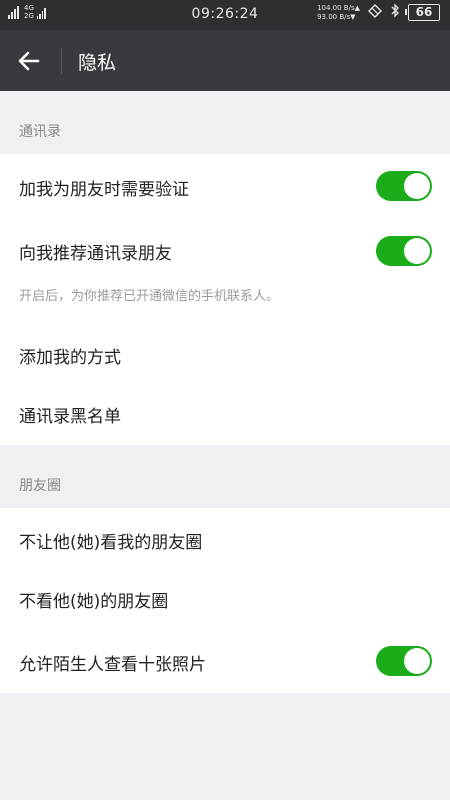 The width and height of the screenshot is (450, 800). I want to click on row-label: 不让他(她)看我的朋友圈, so click(111, 543).